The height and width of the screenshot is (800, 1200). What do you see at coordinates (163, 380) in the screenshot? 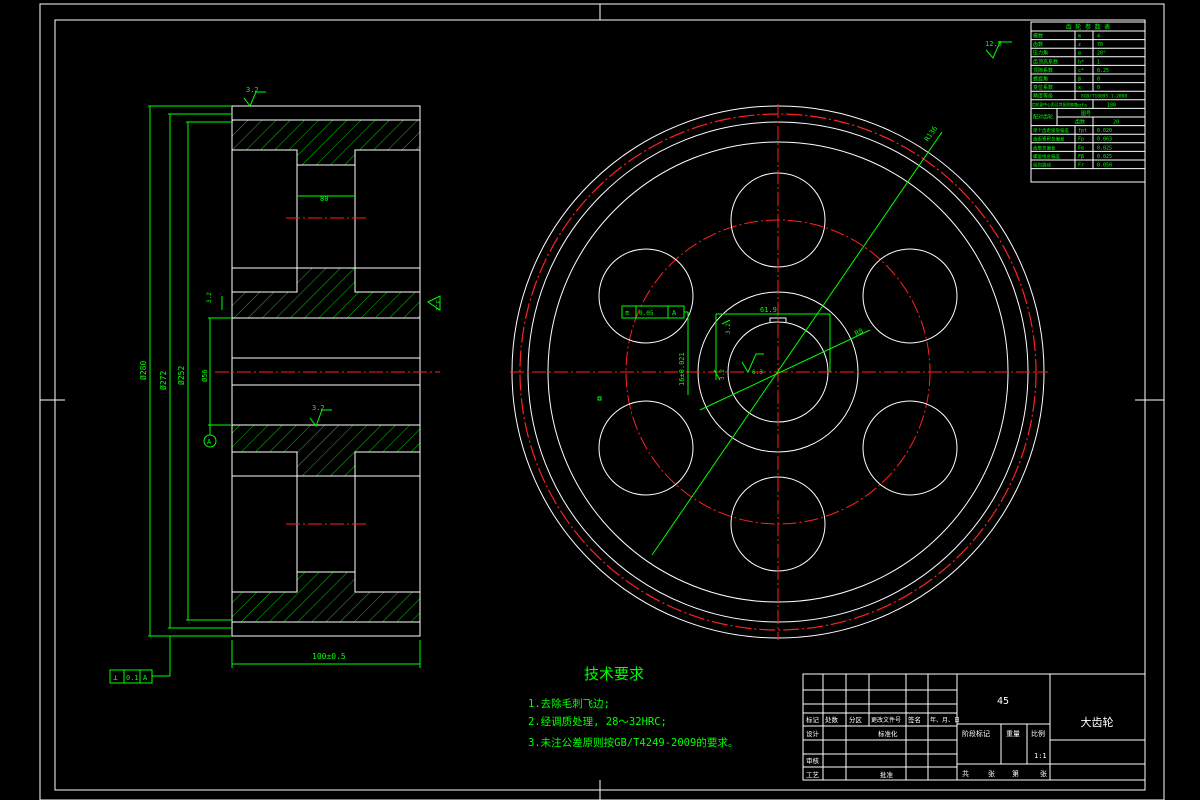
I see `dim-df: Ø272` at bounding box center [163, 380].